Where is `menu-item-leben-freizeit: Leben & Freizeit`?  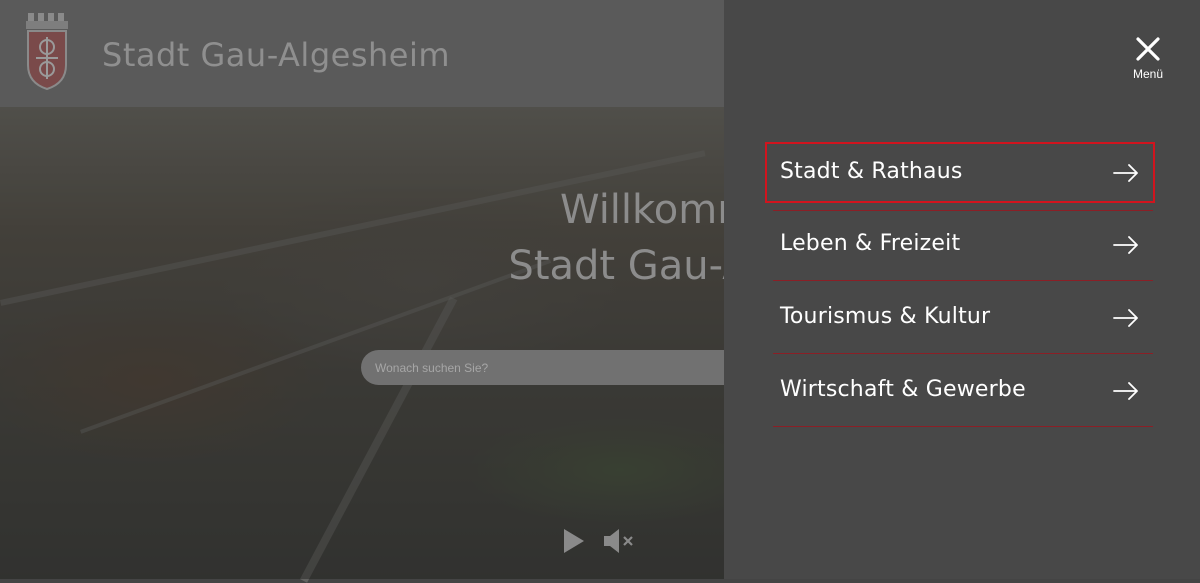
menu-item-leben-freizeit: Leben & Freizeit is located at coordinates (963, 244).